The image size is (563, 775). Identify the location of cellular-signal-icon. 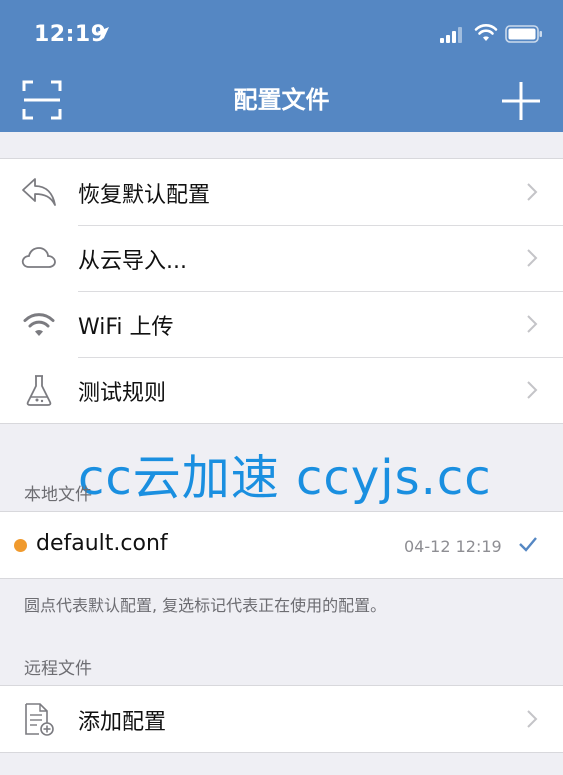
(451, 35).